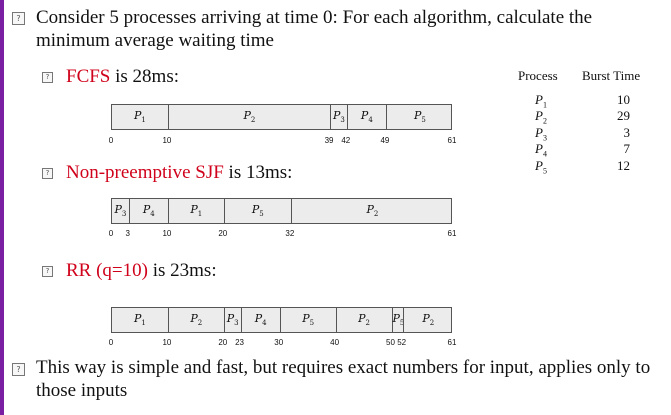 Image resolution: width=671 pixels, height=415 pixels. Describe the element at coordinates (611, 75) in the screenshot. I see `table-header-burst-time: Burst Time` at that location.